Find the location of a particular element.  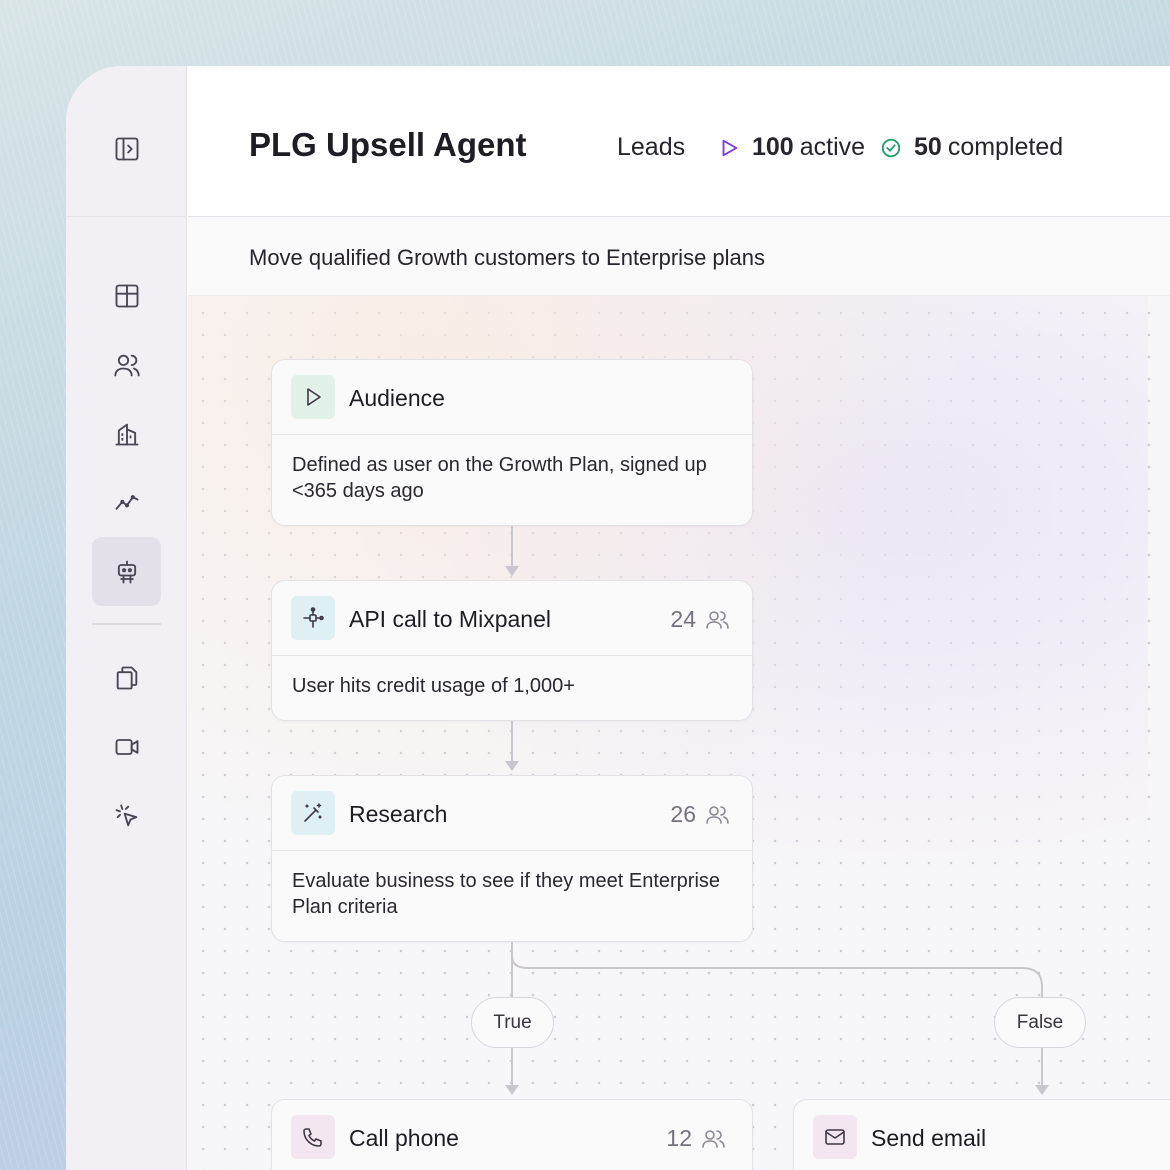

sidebar-item-interactions is located at coordinates (126, 815).